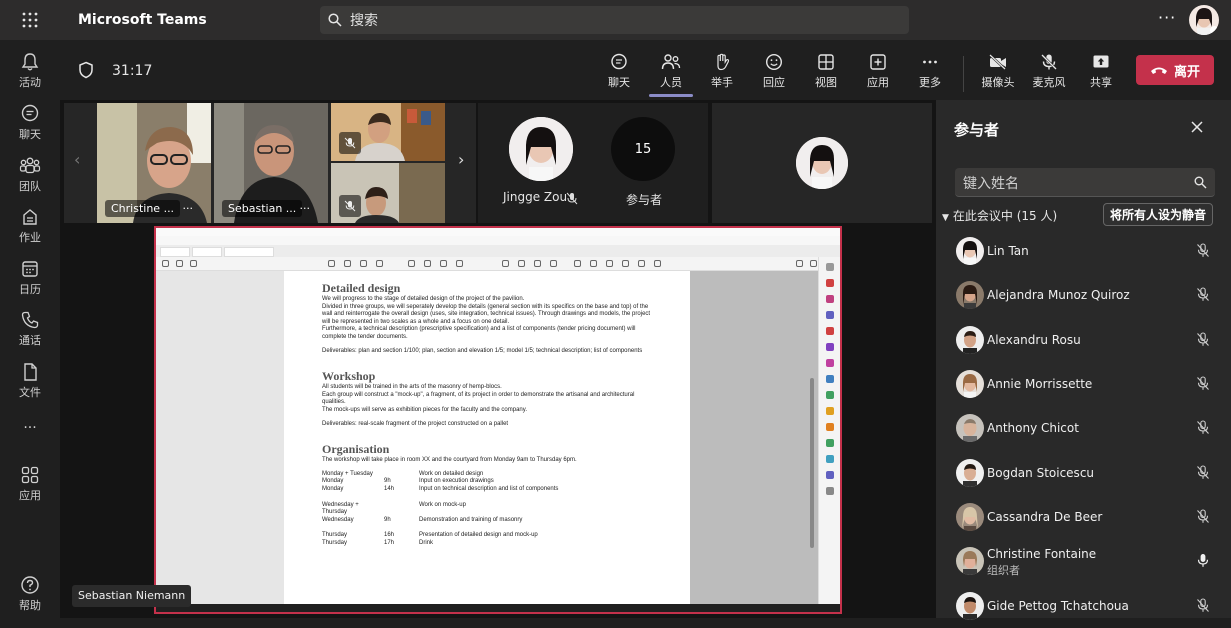  I want to click on chat-button: 聊天, so click(619, 71).